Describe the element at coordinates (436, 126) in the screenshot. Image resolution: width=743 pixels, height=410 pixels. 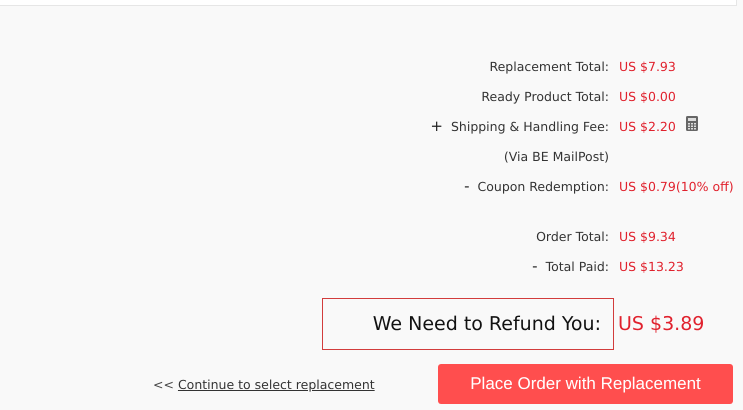
I see `sign-mark: +` at that location.